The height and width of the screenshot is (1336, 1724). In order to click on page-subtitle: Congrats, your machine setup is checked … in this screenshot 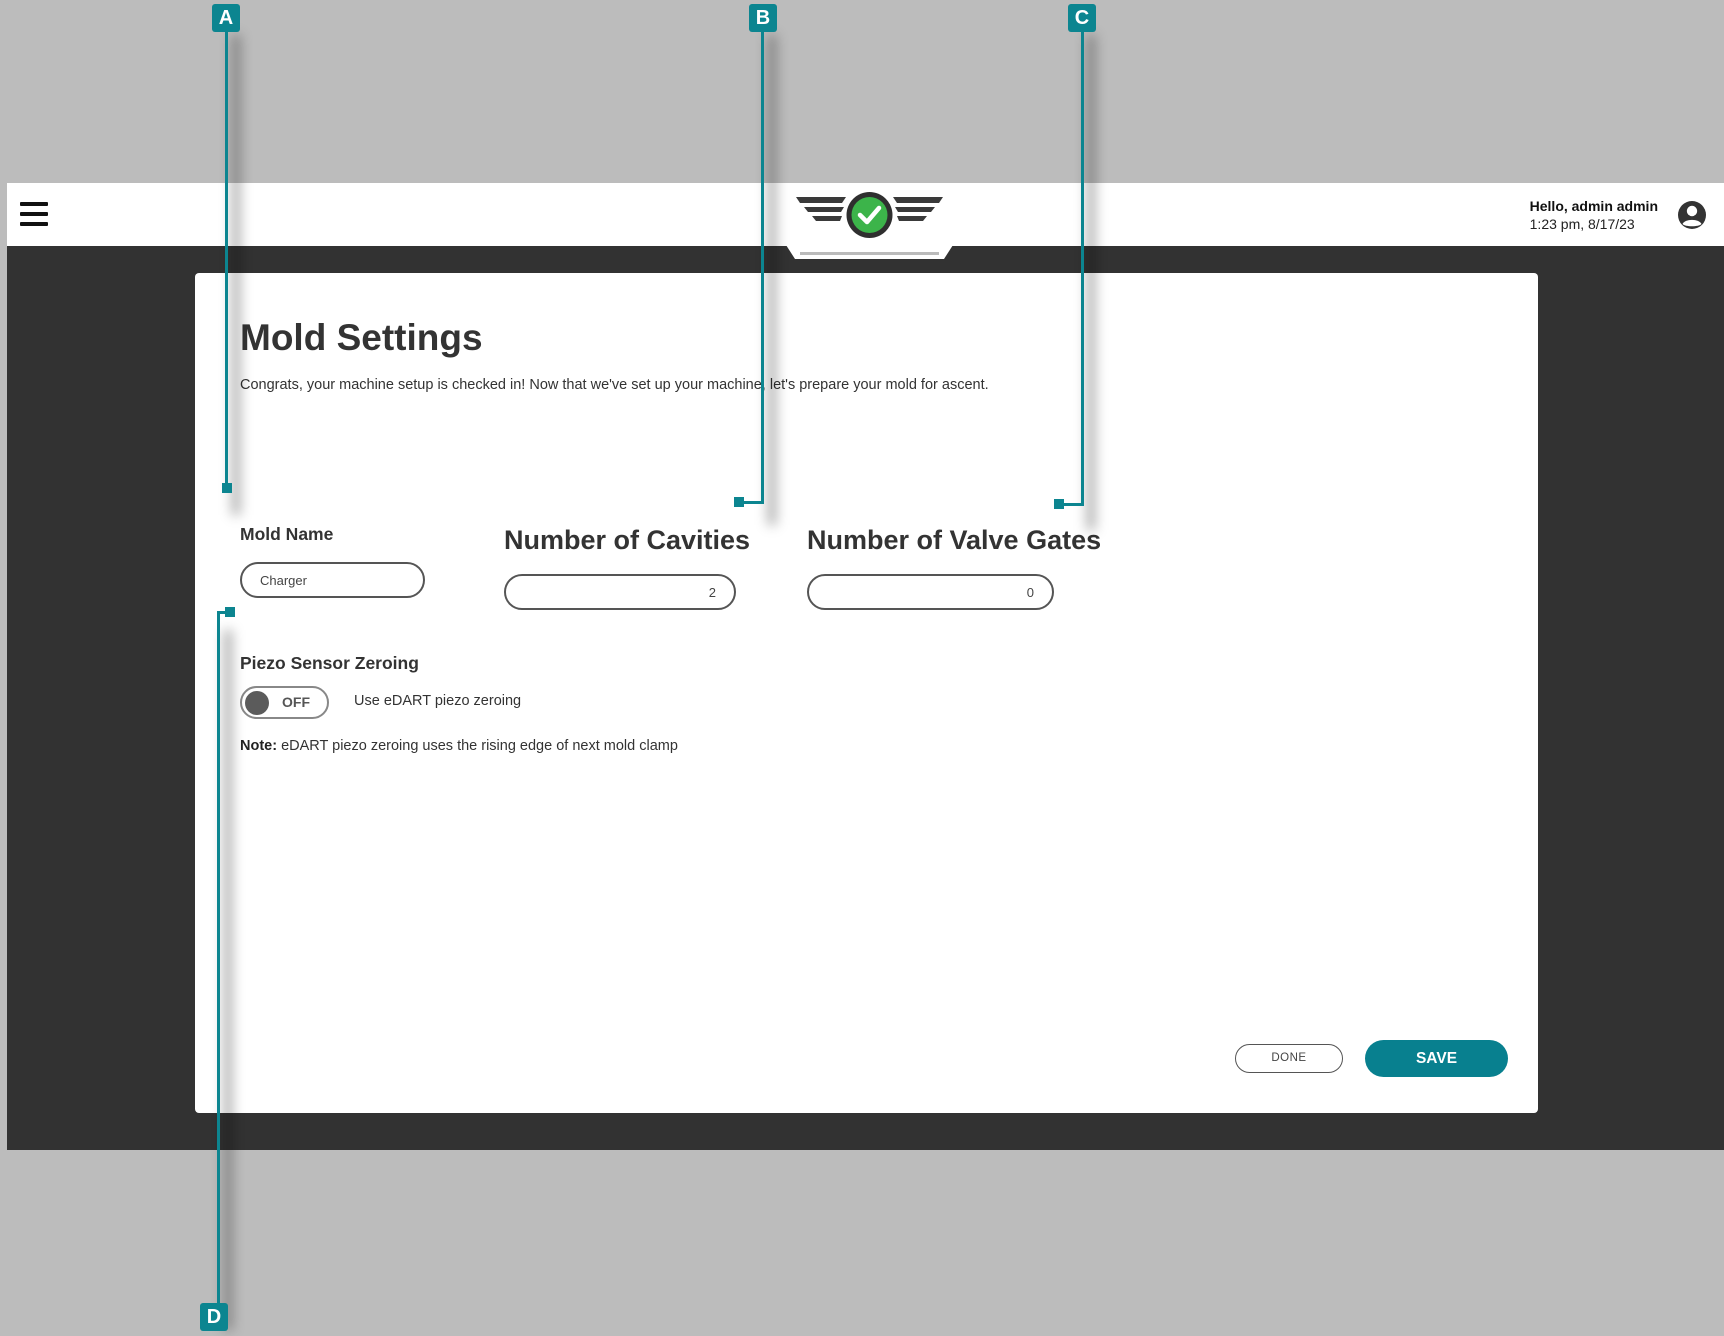, I will do `click(614, 385)`.